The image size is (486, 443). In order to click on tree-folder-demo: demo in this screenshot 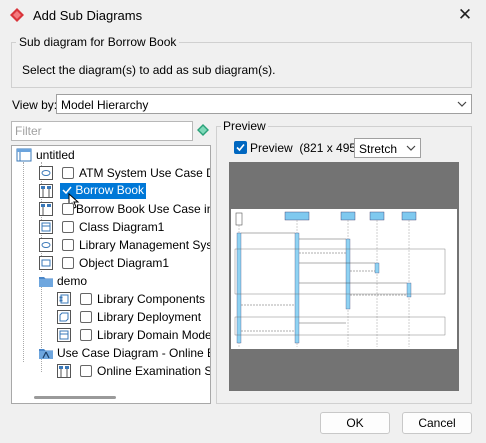, I will do `click(122, 281)`.